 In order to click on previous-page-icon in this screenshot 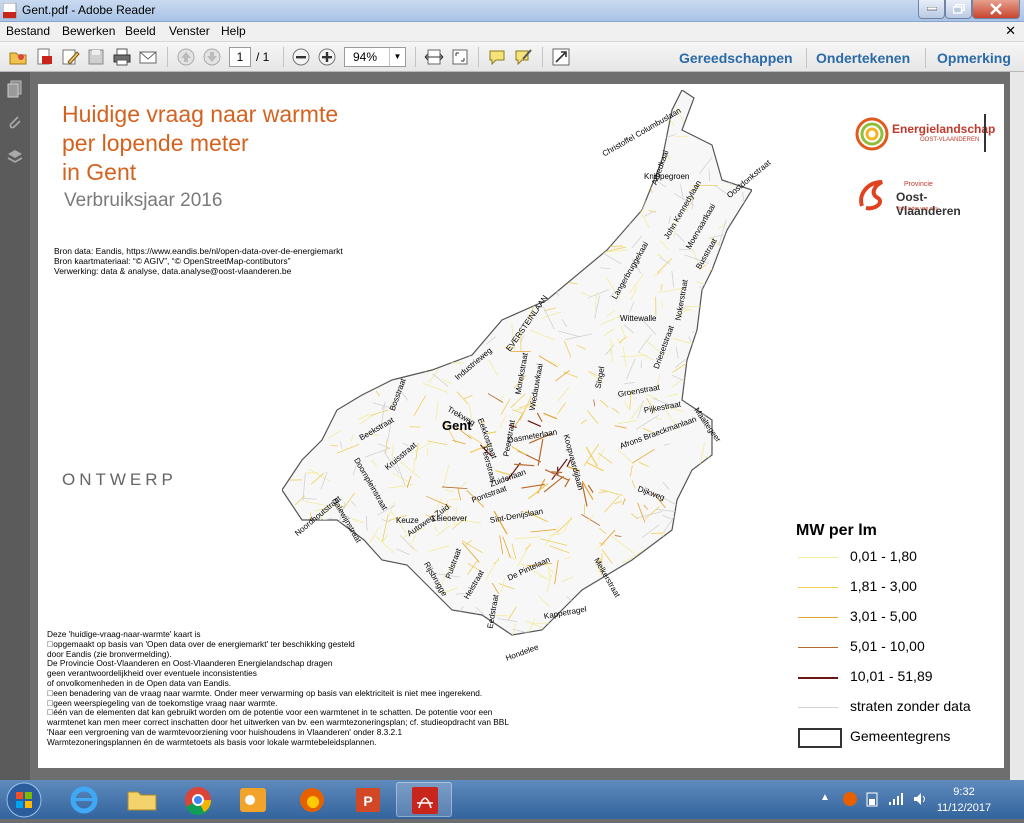, I will do `click(186, 57)`.